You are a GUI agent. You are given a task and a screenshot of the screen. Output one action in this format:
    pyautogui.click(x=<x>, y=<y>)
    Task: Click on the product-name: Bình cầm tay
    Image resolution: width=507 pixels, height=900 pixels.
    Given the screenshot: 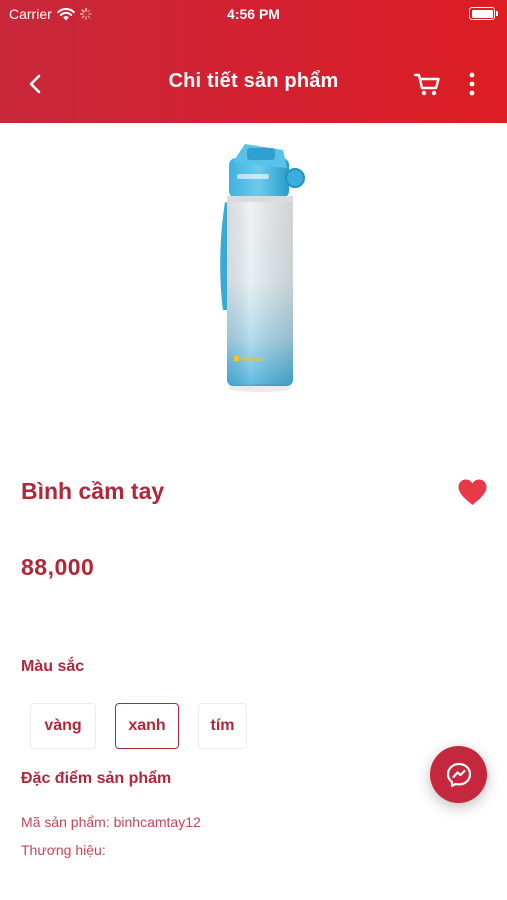 What is the action you would take?
    pyautogui.click(x=93, y=491)
    